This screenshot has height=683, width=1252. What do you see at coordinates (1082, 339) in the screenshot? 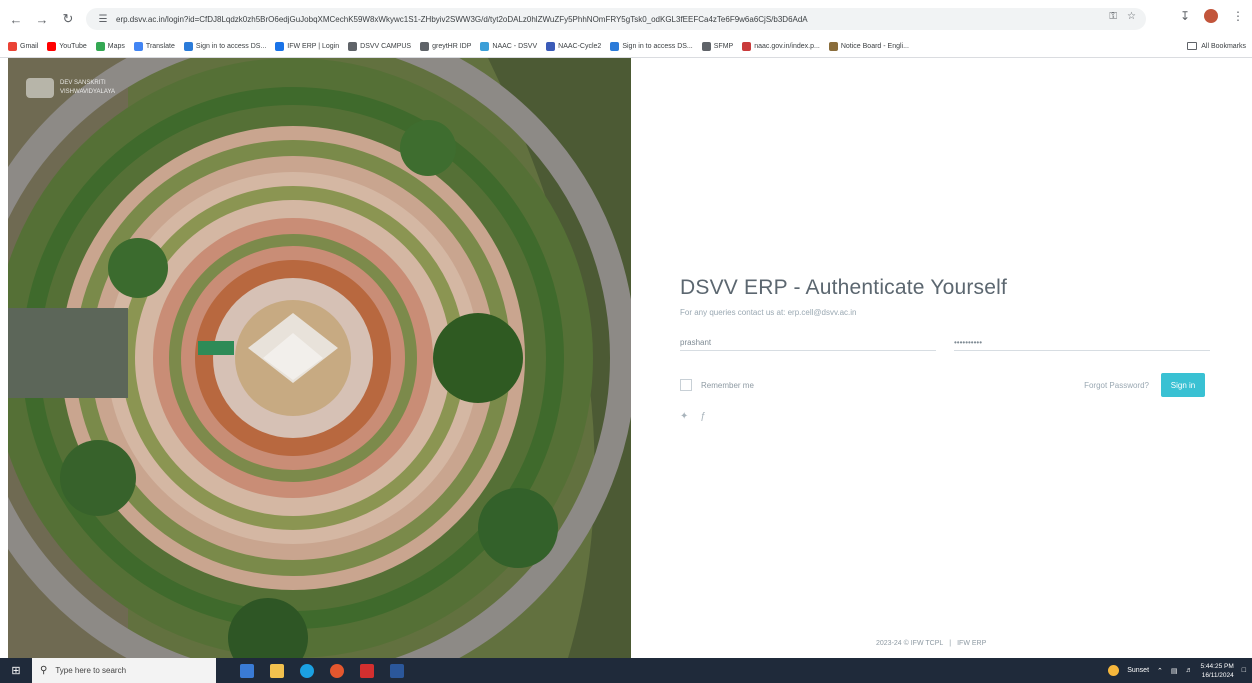
I see `password-field` at bounding box center [1082, 339].